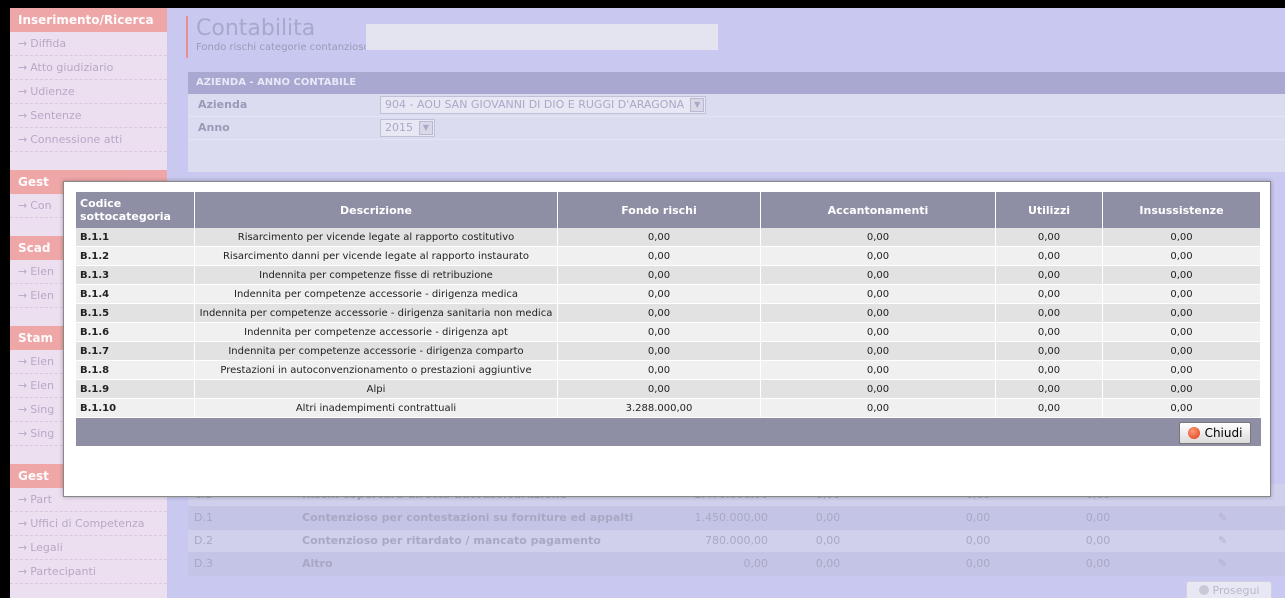 The height and width of the screenshot is (598, 1285). Describe the element at coordinates (88, 116) in the screenshot. I see `sidebar-item: → Sentenze` at that location.